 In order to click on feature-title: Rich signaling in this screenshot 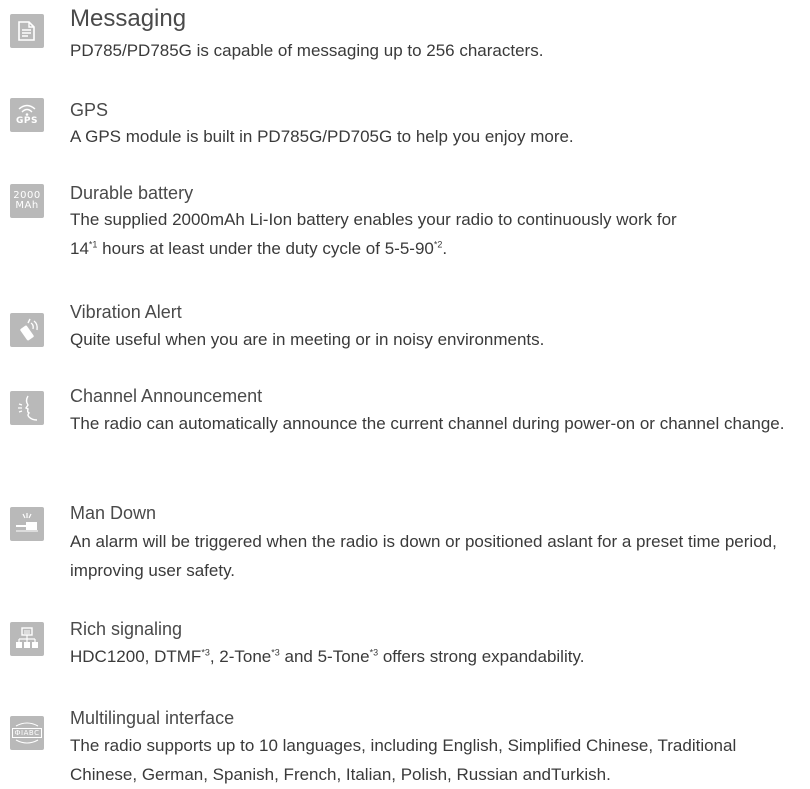, I will do `click(126, 629)`.